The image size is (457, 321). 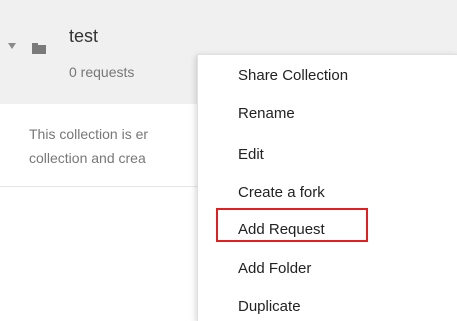 What do you see at coordinates (281, 192) in the screenshot?
I see `menu-item-create-fork: Create a fork` at bounding box center [281, 192].